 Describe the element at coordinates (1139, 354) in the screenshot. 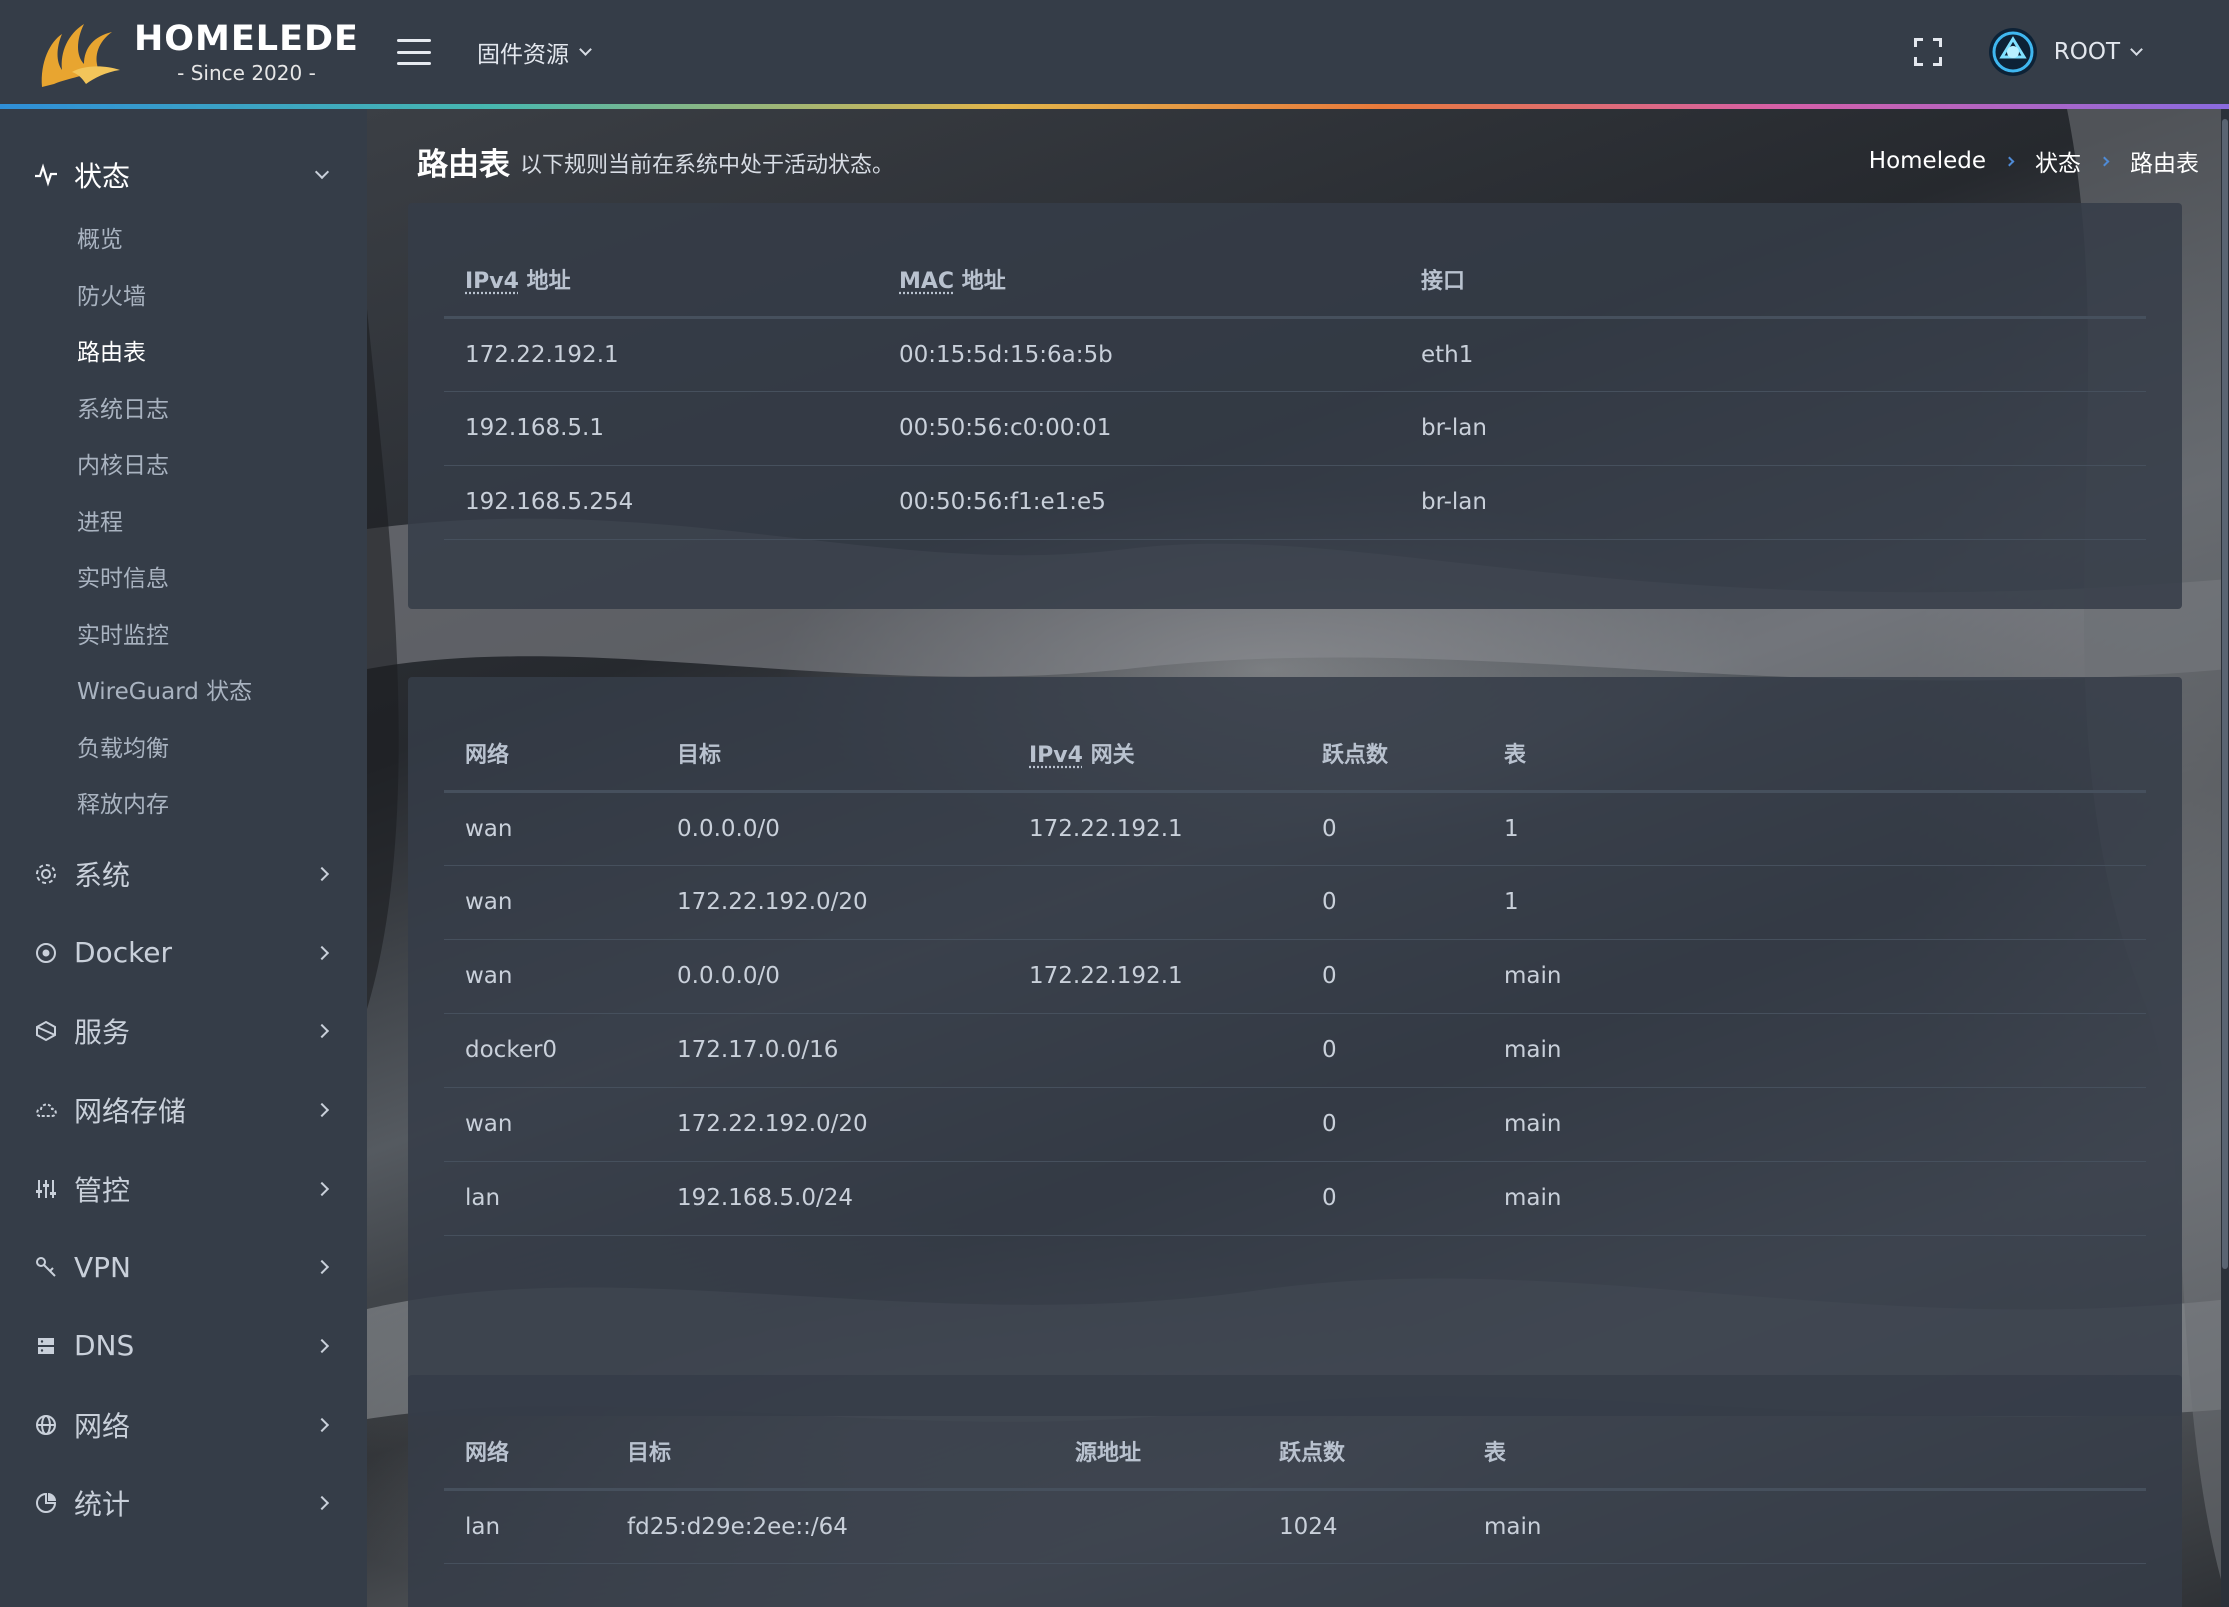

I see `table-cell: 00:15:5d:15:6a:5b` at that location.